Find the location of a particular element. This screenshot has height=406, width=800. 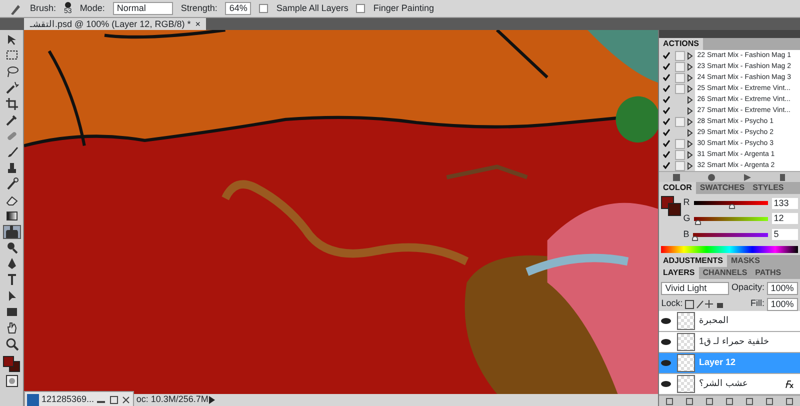

close-button: × is located at coordinates (197, 24).